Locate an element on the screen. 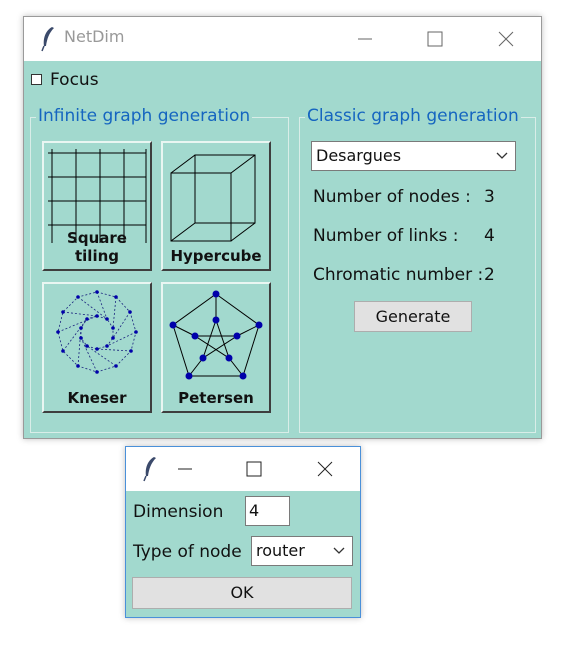 Image resolution: width=567 pixels, height=651 pixels. close-button is located at coordinates (506, 39).